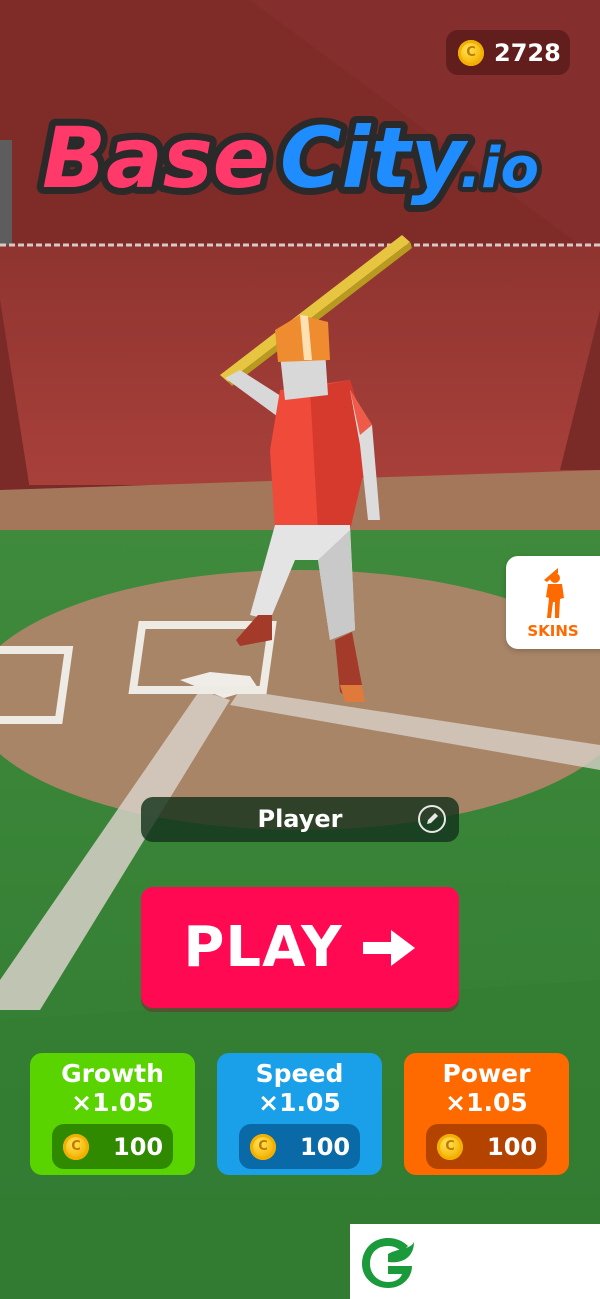  I want to click on upgrade-growth-card: Growth ×1.05 C 100, so click(112, 1114).